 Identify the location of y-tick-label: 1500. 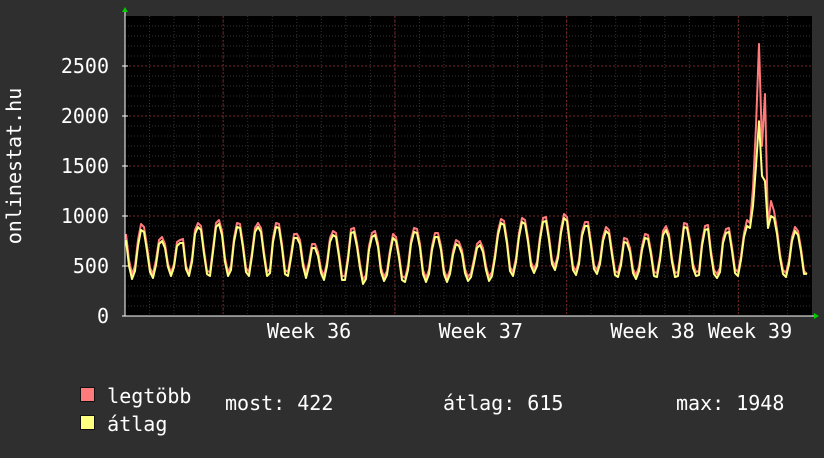
(85, 166).